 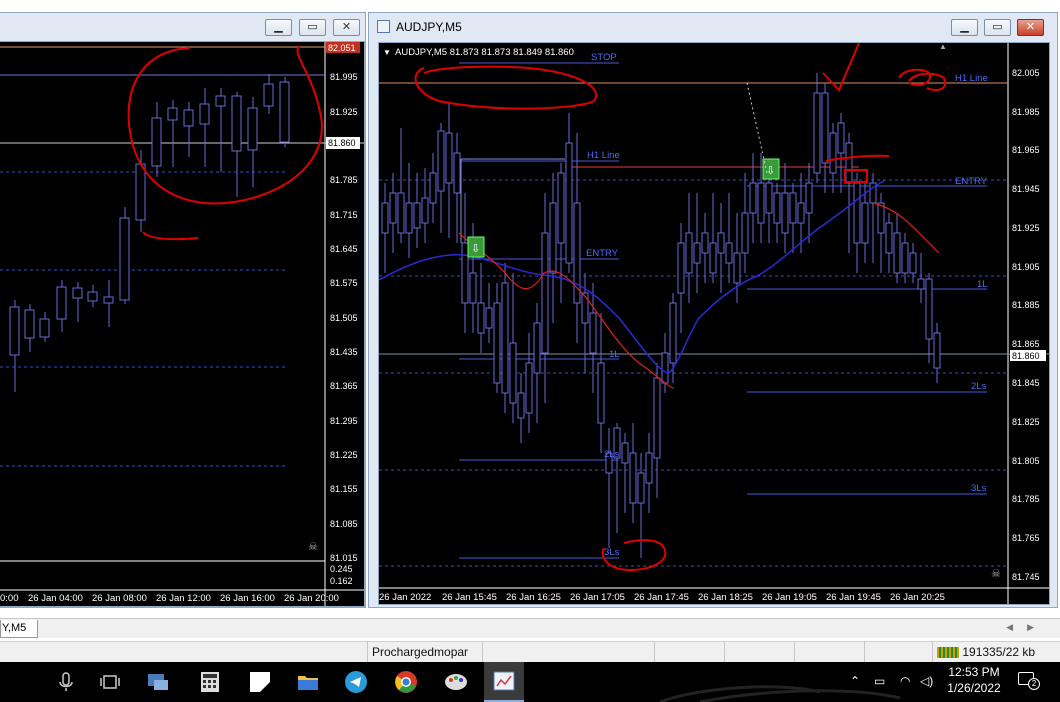 What do you see at coordinates (1026, 577) in the screenshot?
I see `price-tick: 81.745` at bounding box center [1026, 577].